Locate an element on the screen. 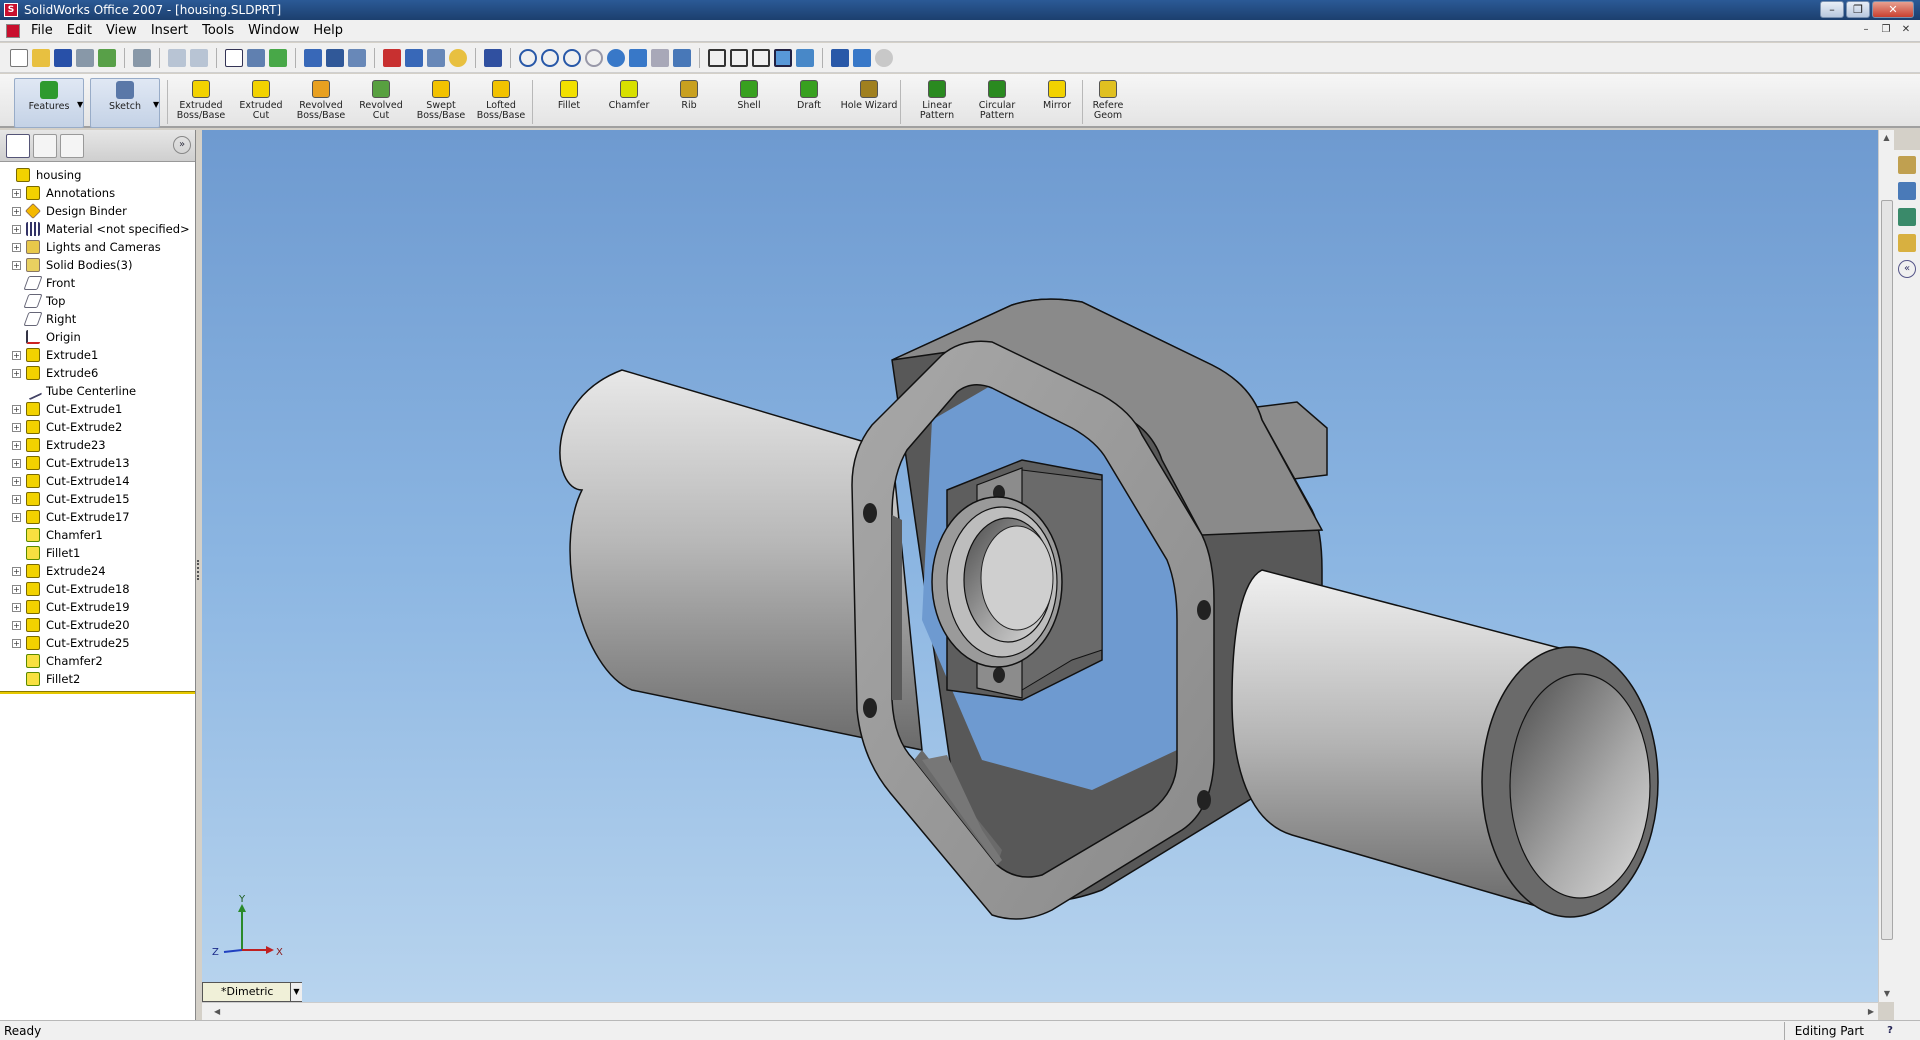  view-orientation-tab: *Dimetric is located at coordinates (252, 992).